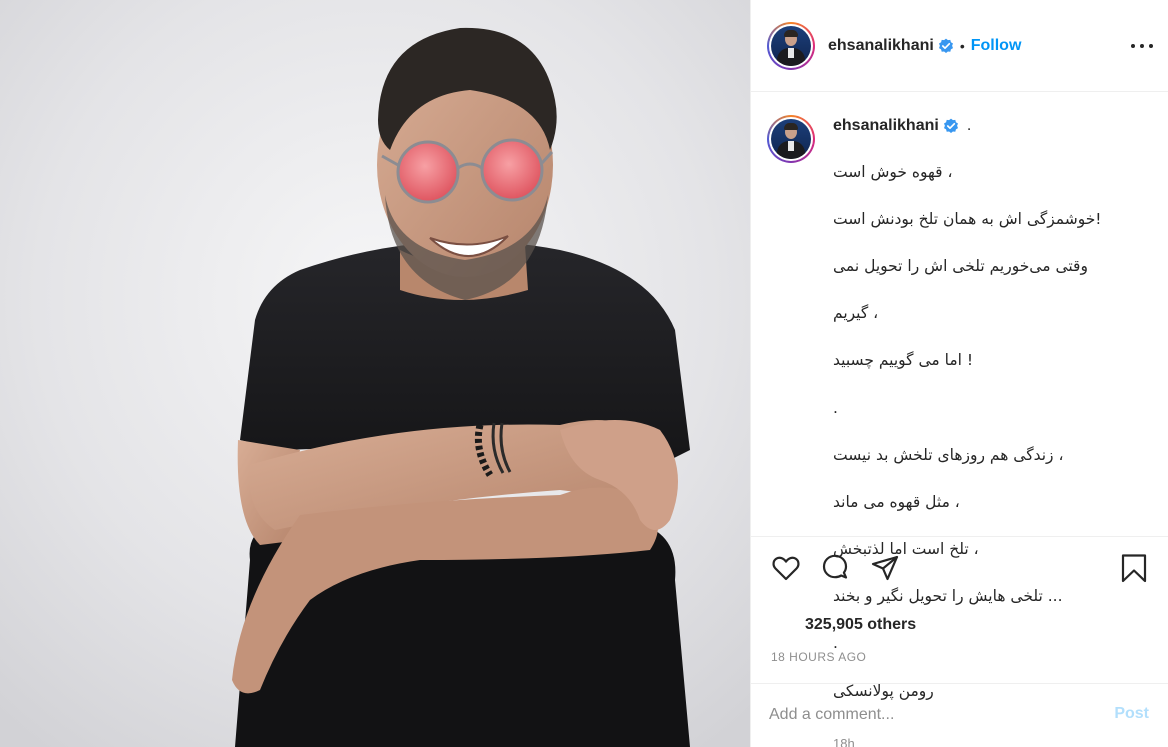  I want to click on action-bar, so click(959, 568).